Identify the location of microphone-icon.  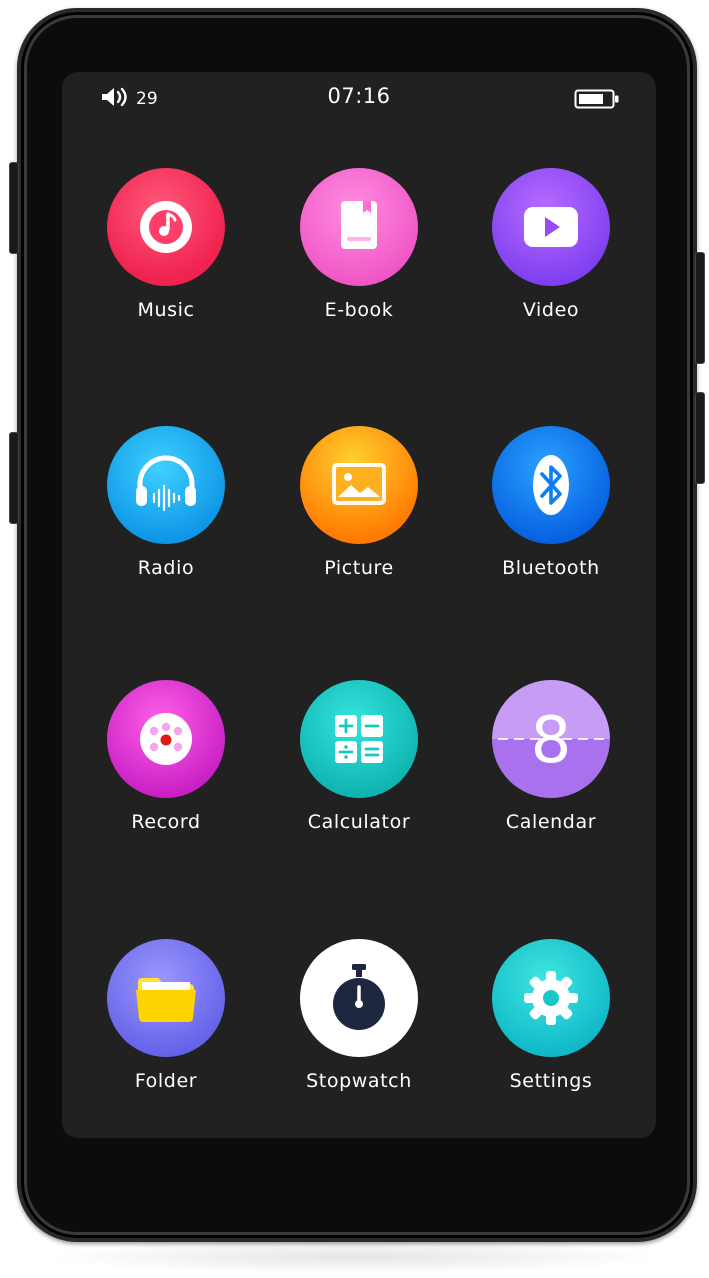
(166, 739).